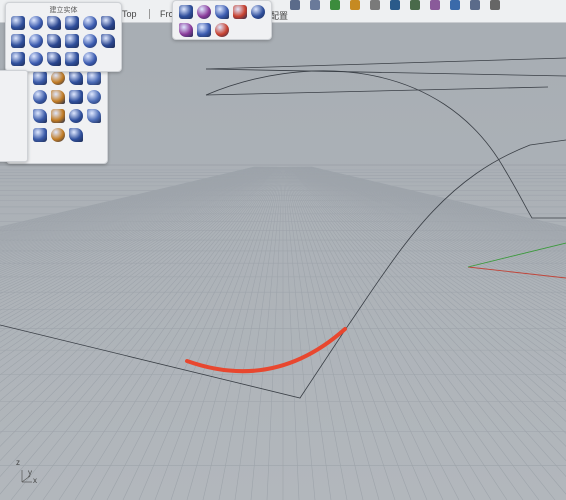  Describe the element at coordinates (58, 116) in the screenshot. I see `boolean-union-icon` at that location.